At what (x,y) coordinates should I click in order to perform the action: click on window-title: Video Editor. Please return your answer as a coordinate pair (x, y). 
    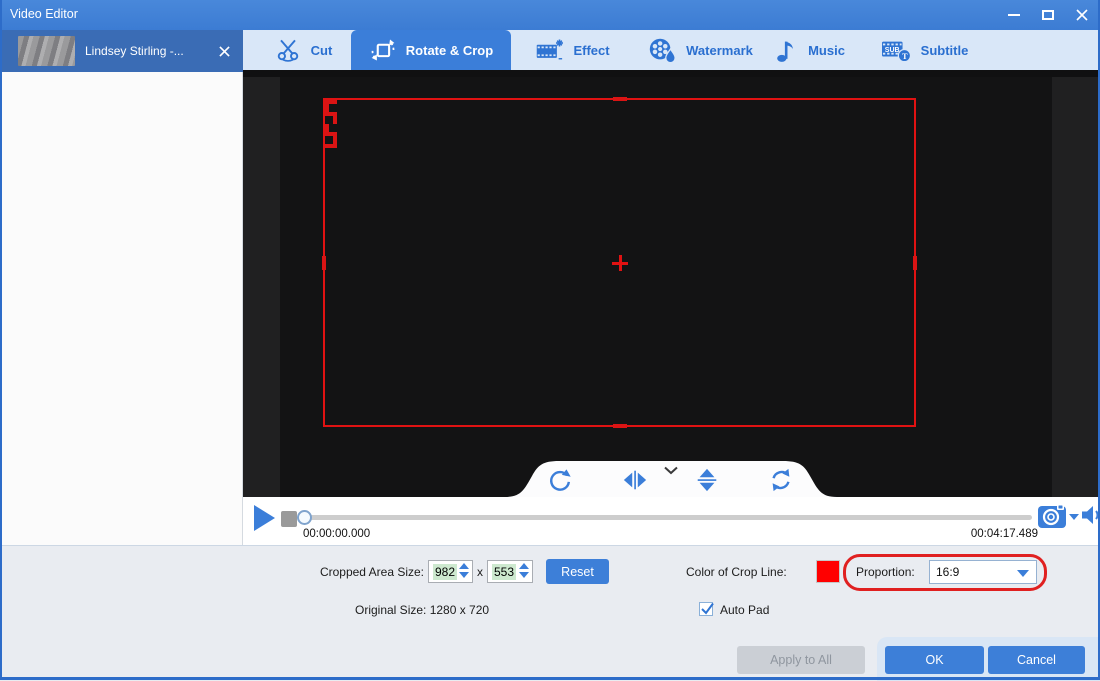
    Looking at the image, I should click on (44, 14).